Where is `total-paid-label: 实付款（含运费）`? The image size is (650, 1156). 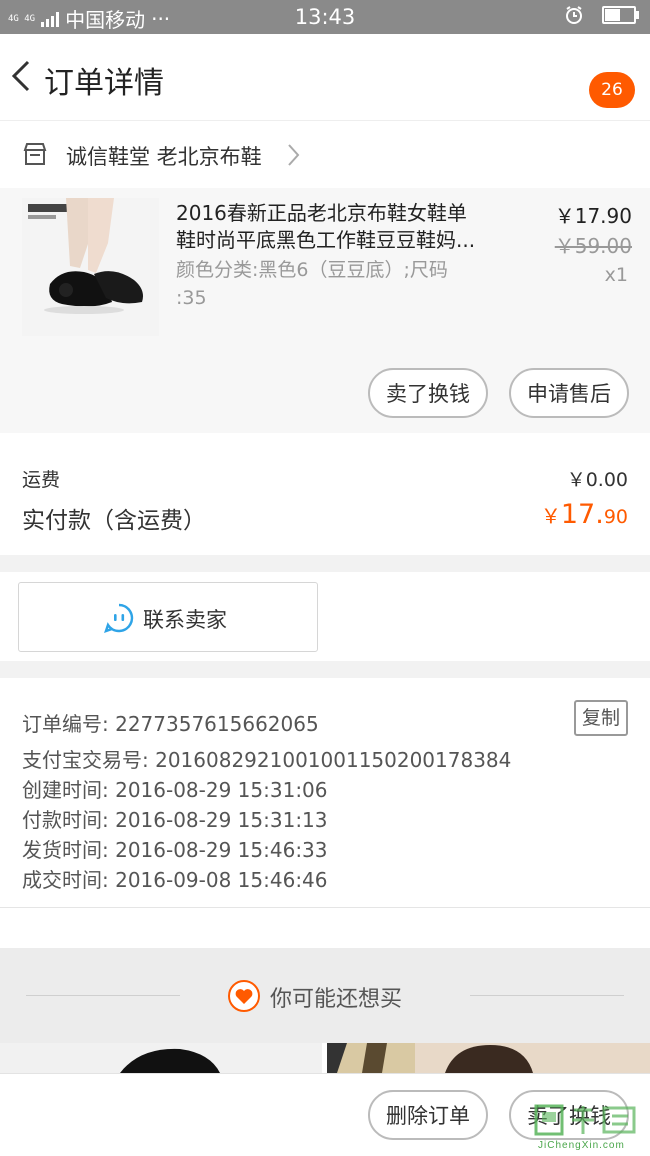 total-paid-label: 实付款（含运费） is located at coordinates (114, 521).